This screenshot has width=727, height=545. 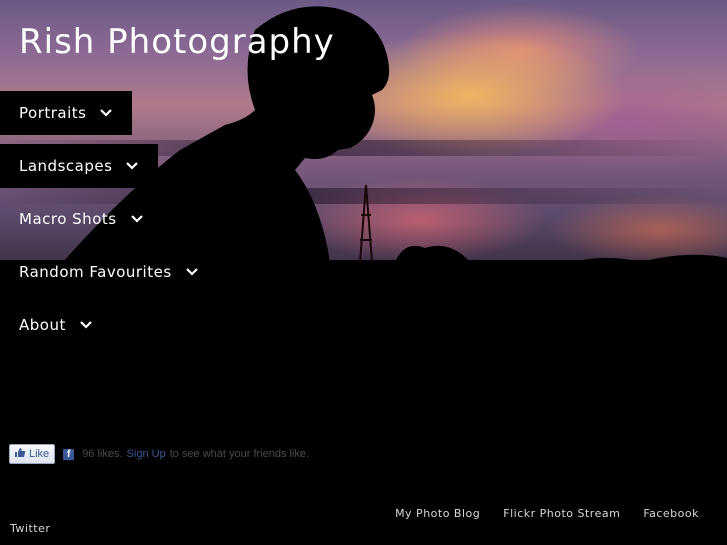 What do you see at coordinates (69, 454) in the screenshot?
I see `facebook-icon: f` at bounding box center [69, 454].